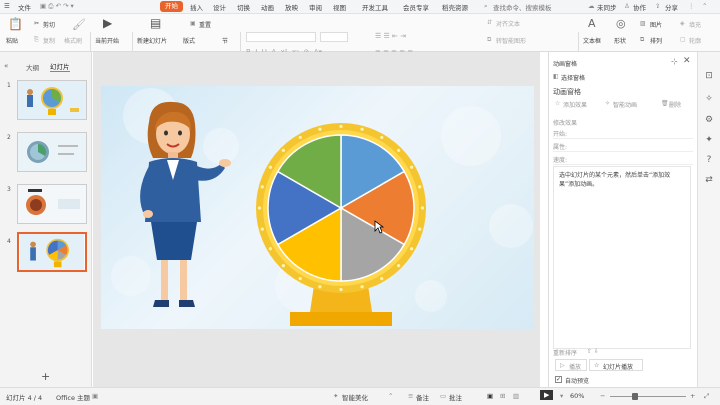  What do you see at coordinates (593, 351) in the screenshot?
I see `reorder-arrows-icon: ⇧ ⇩` at bounding box center [593, 351].